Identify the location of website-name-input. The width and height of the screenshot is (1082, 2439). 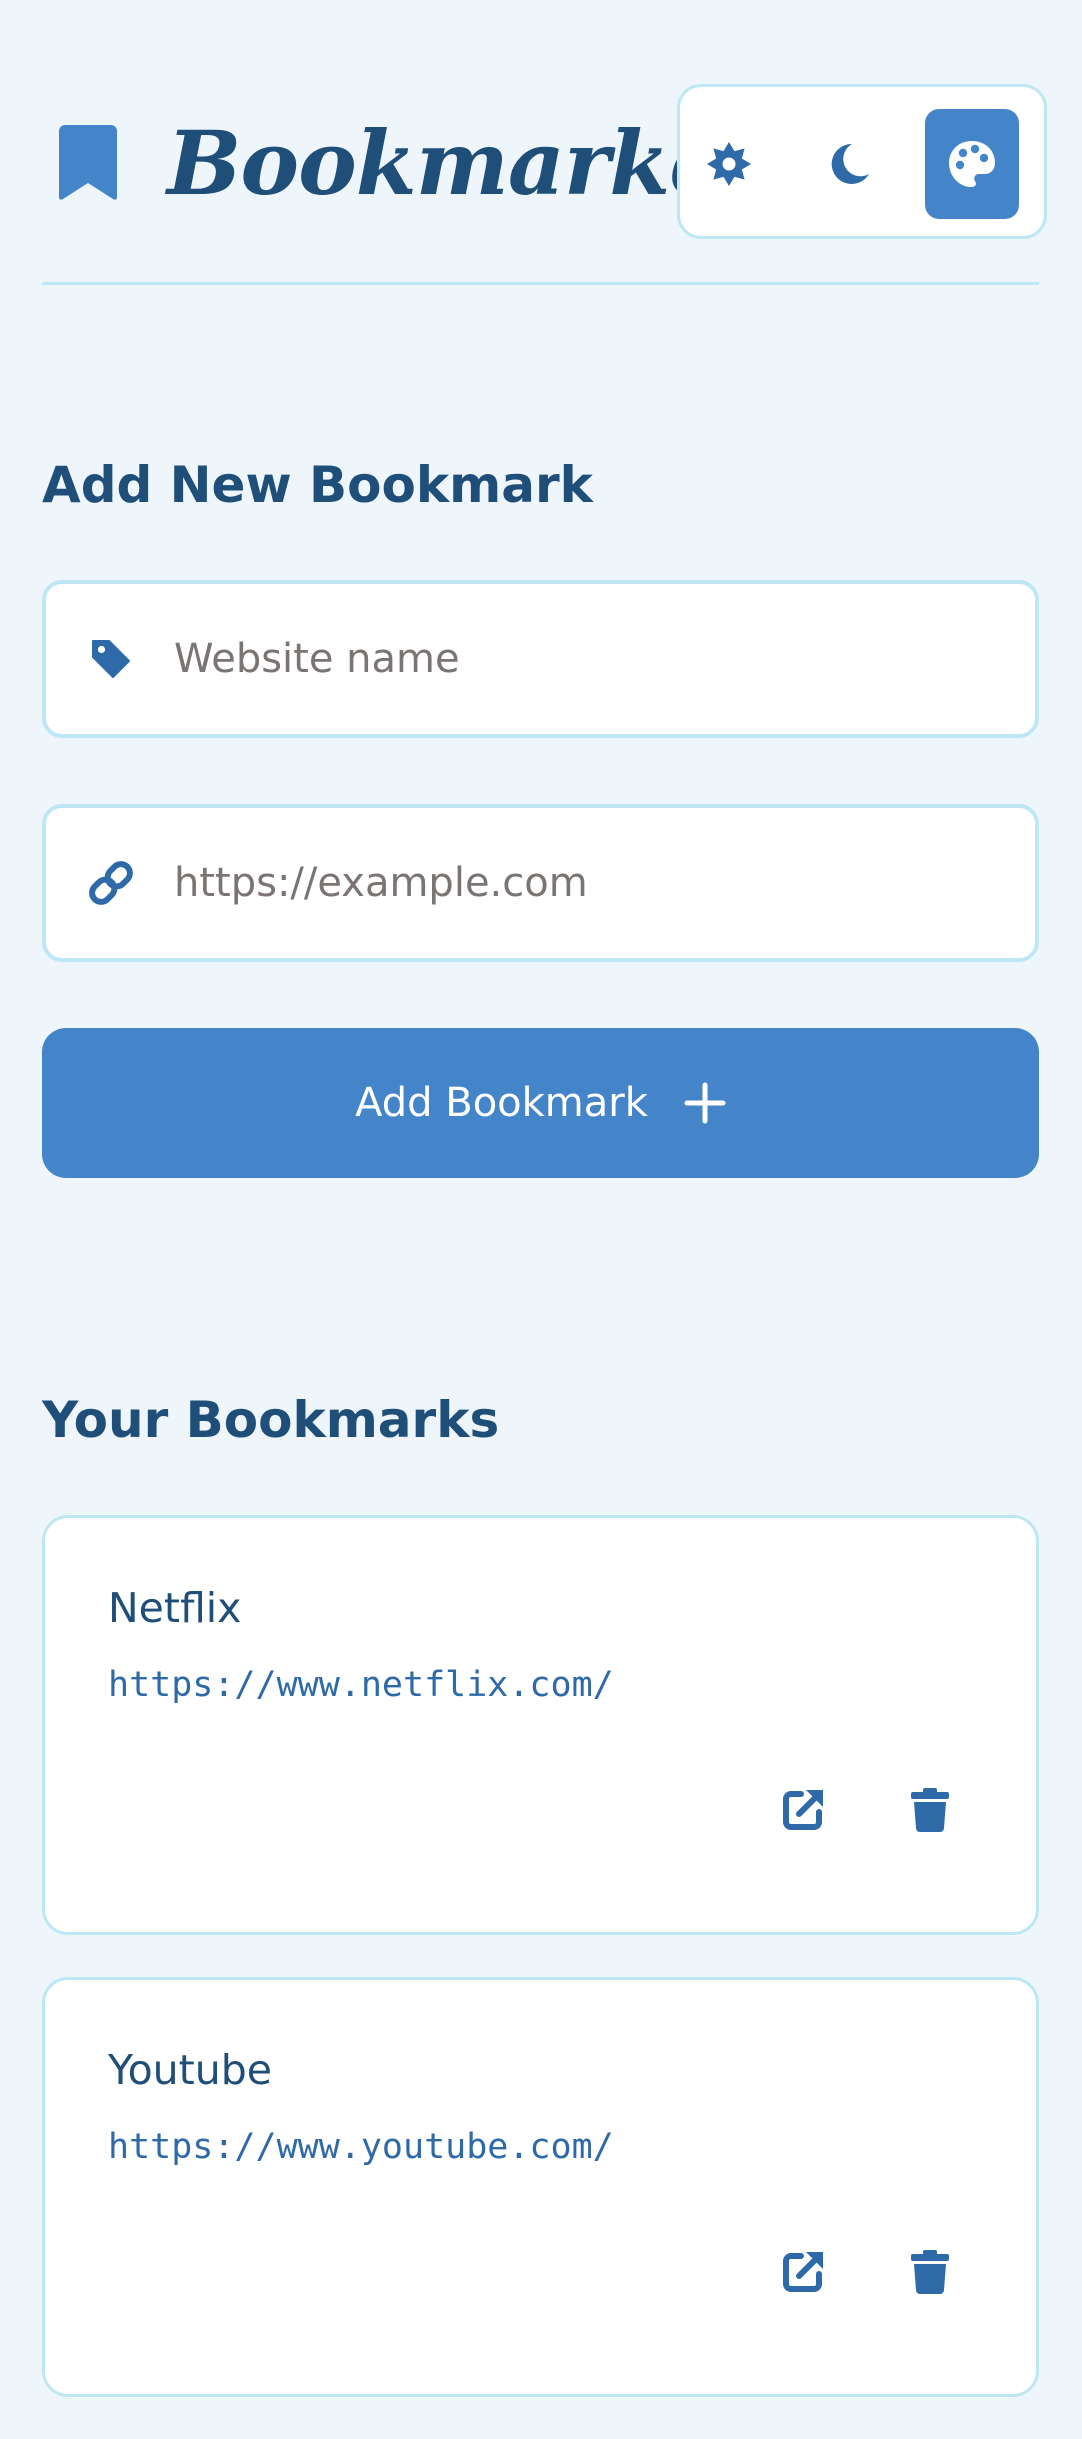
(584, 659).